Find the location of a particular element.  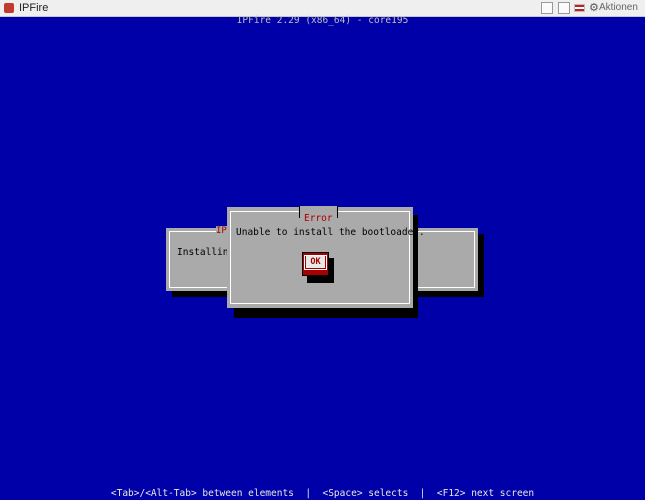

ipfire-icon is located at coordinates (9, 8).